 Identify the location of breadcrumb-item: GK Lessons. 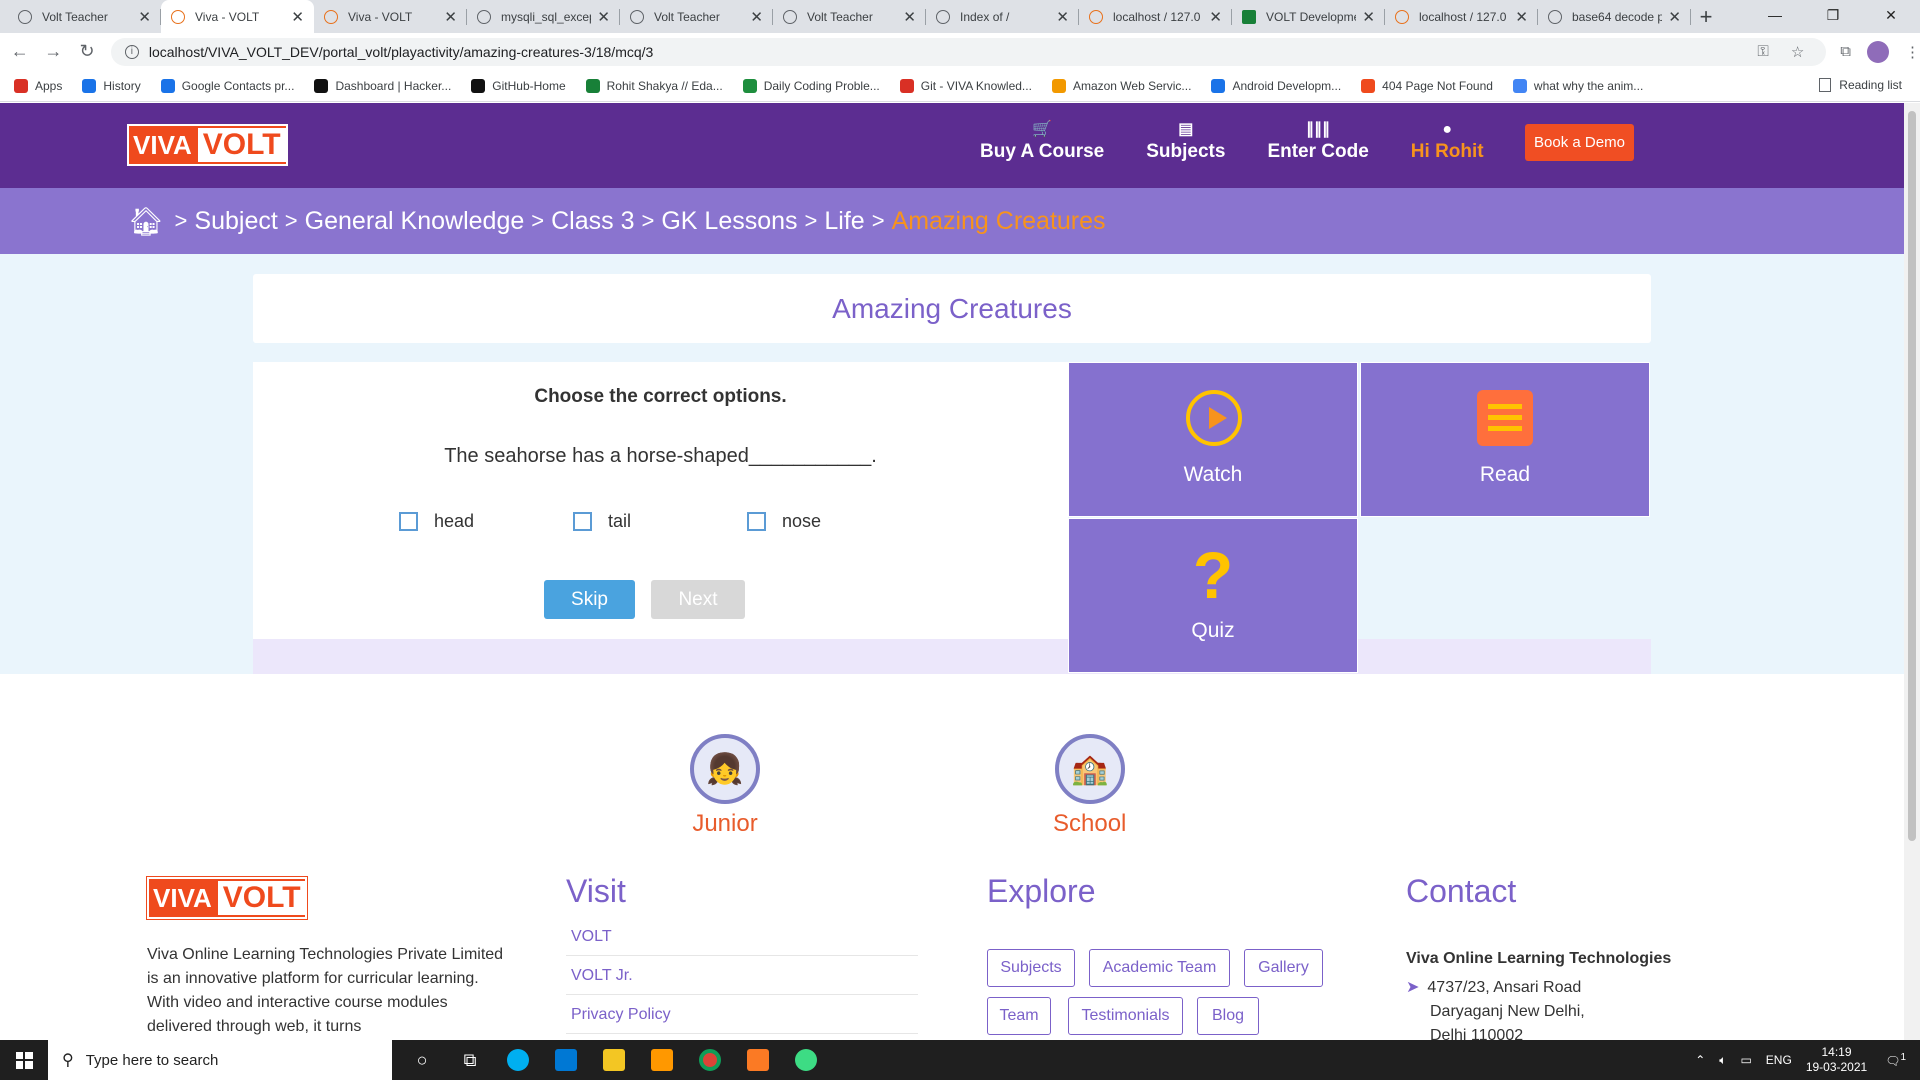
(729, 221).